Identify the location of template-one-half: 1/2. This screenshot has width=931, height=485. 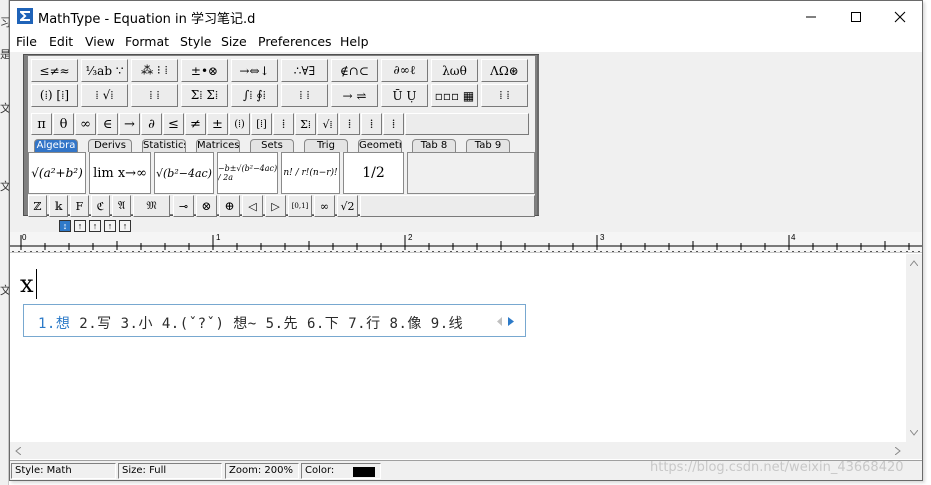
(373, 173).